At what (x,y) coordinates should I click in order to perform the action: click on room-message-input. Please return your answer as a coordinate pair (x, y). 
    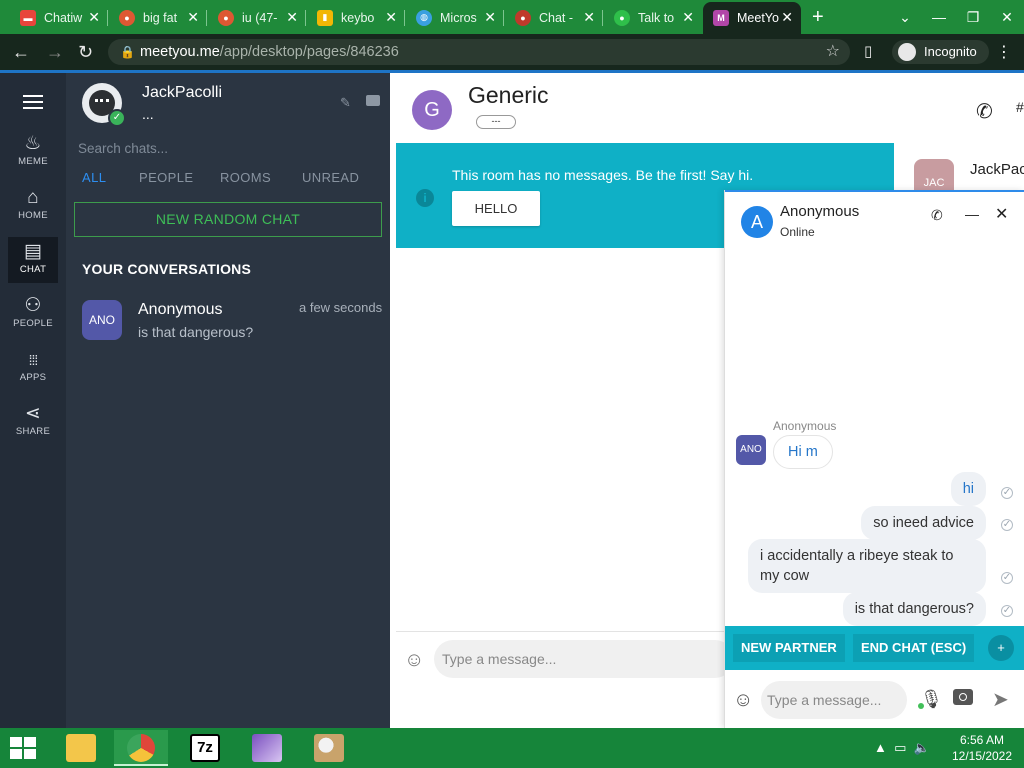
    Looking at the image, I should click on (584, 659).